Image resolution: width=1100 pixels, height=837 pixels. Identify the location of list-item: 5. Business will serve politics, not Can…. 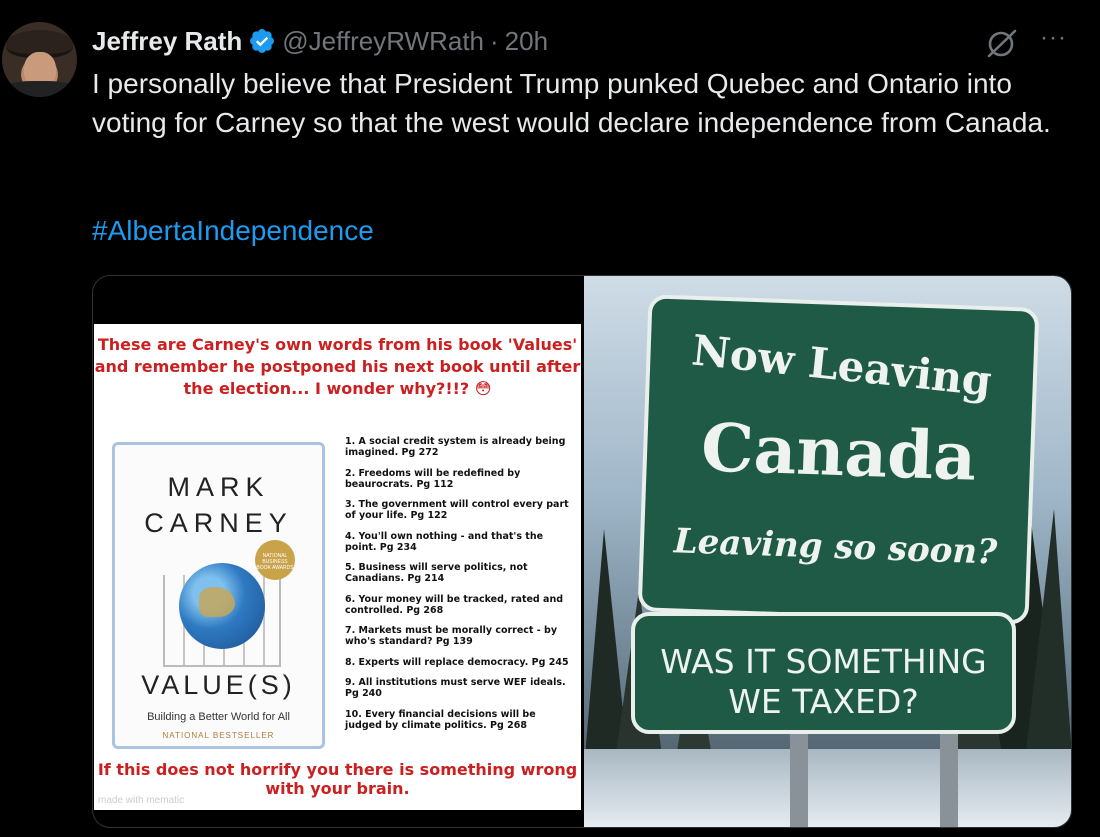
(436, 573).